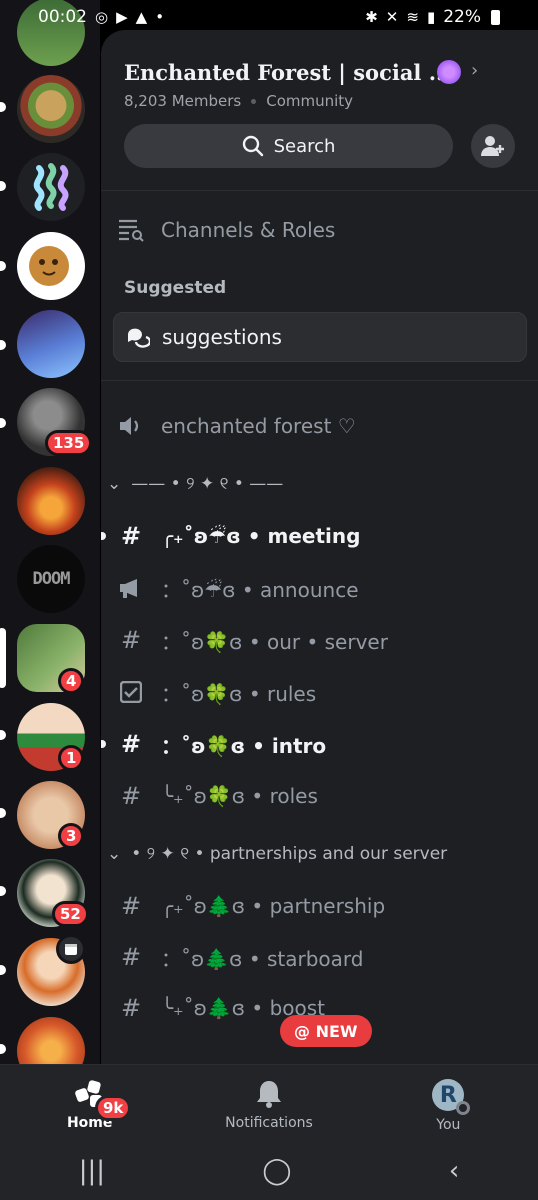 The width and height of the screenshot is (538, 1200). Describe the element at coordinates (319, 744) in the screenshot. I see `text-channel: # ：˚ʚ🍀ɞ • intro` at that location.